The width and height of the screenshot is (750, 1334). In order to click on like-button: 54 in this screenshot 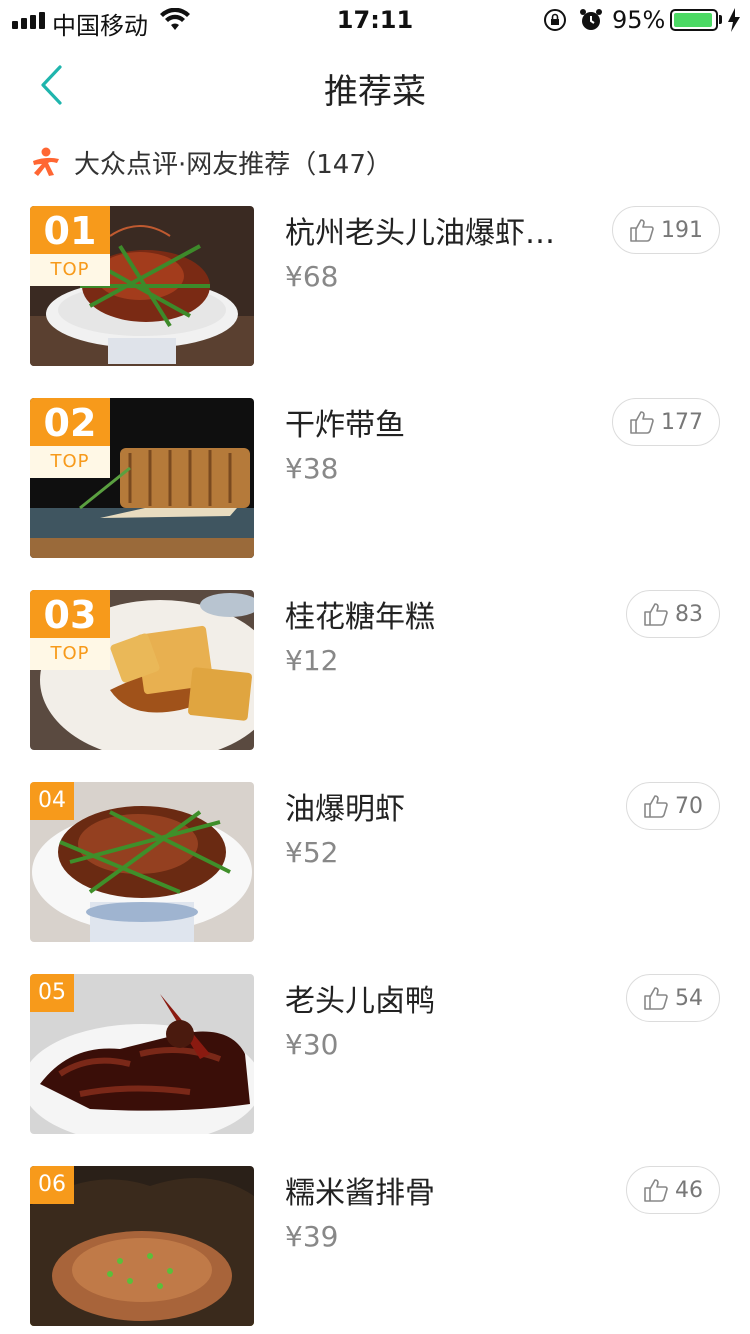, I will do `click(673, 998)`.